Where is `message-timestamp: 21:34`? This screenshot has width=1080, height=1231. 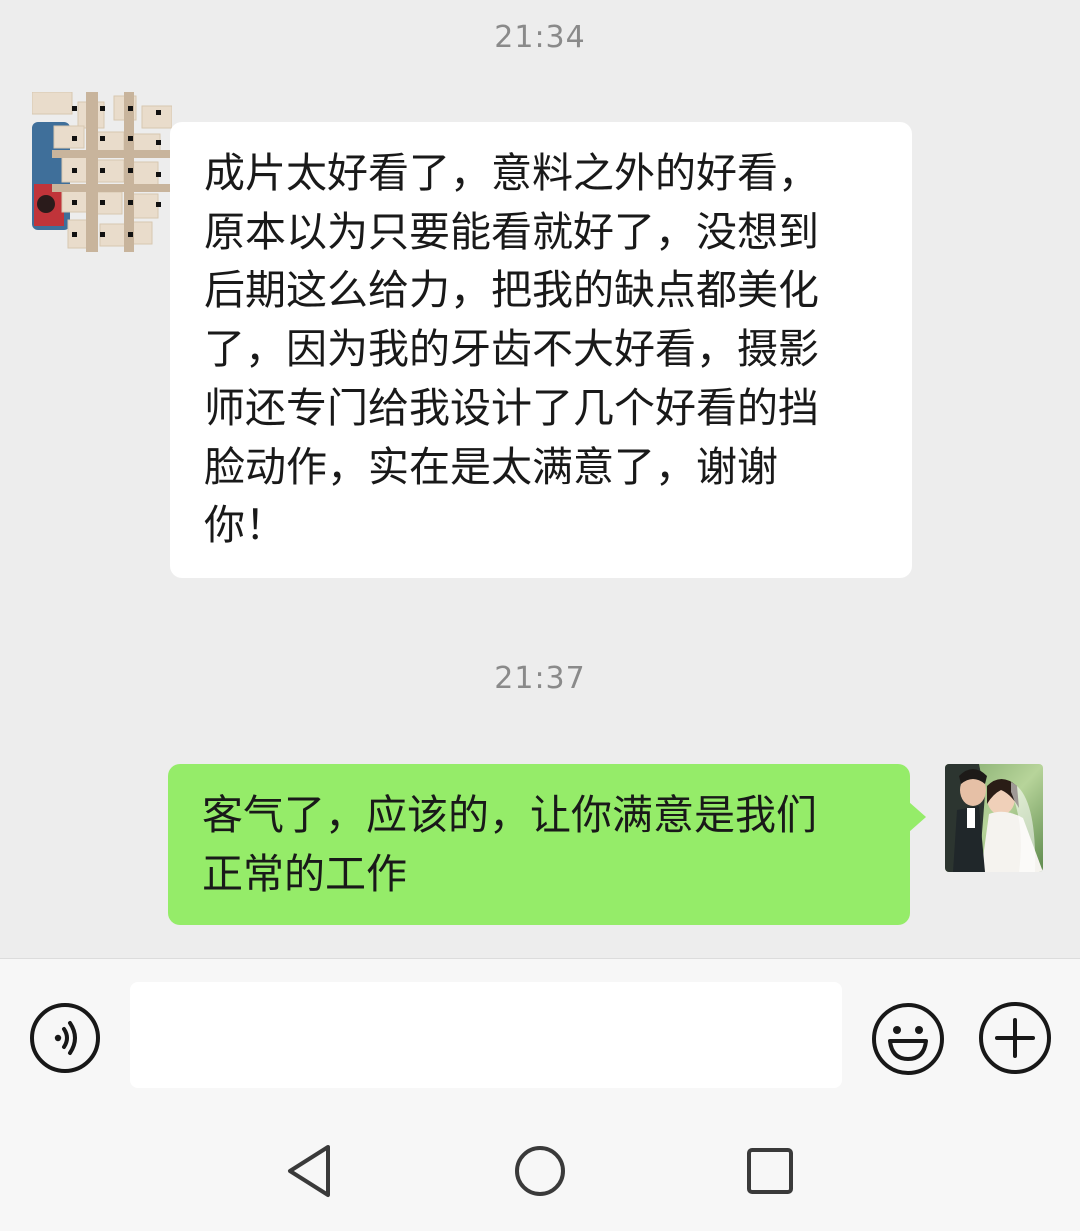
message-timestamp: 21:34 is located at coordinates (540, 37).